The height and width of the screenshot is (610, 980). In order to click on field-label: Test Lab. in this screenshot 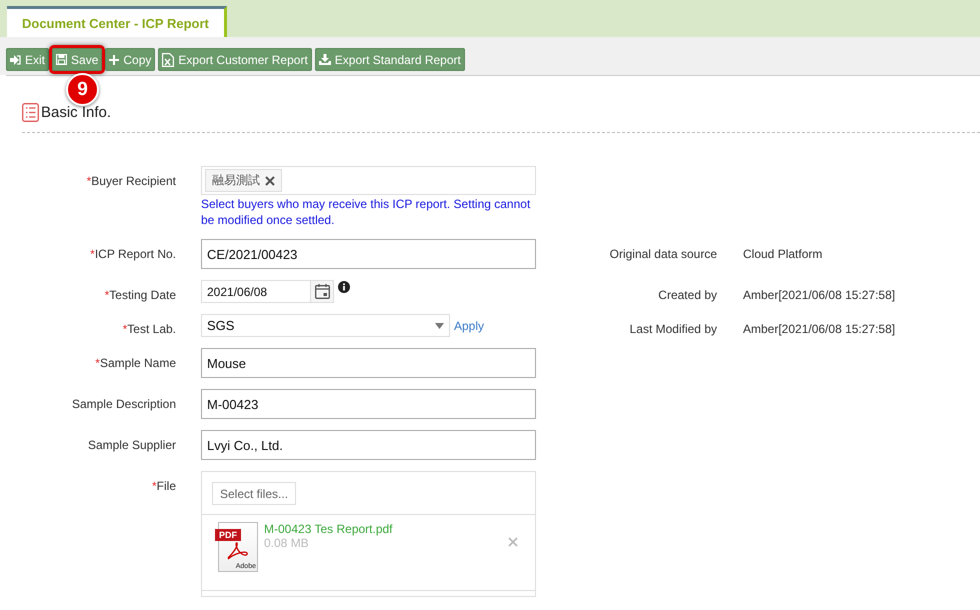, I will do `click(151, 329)`.